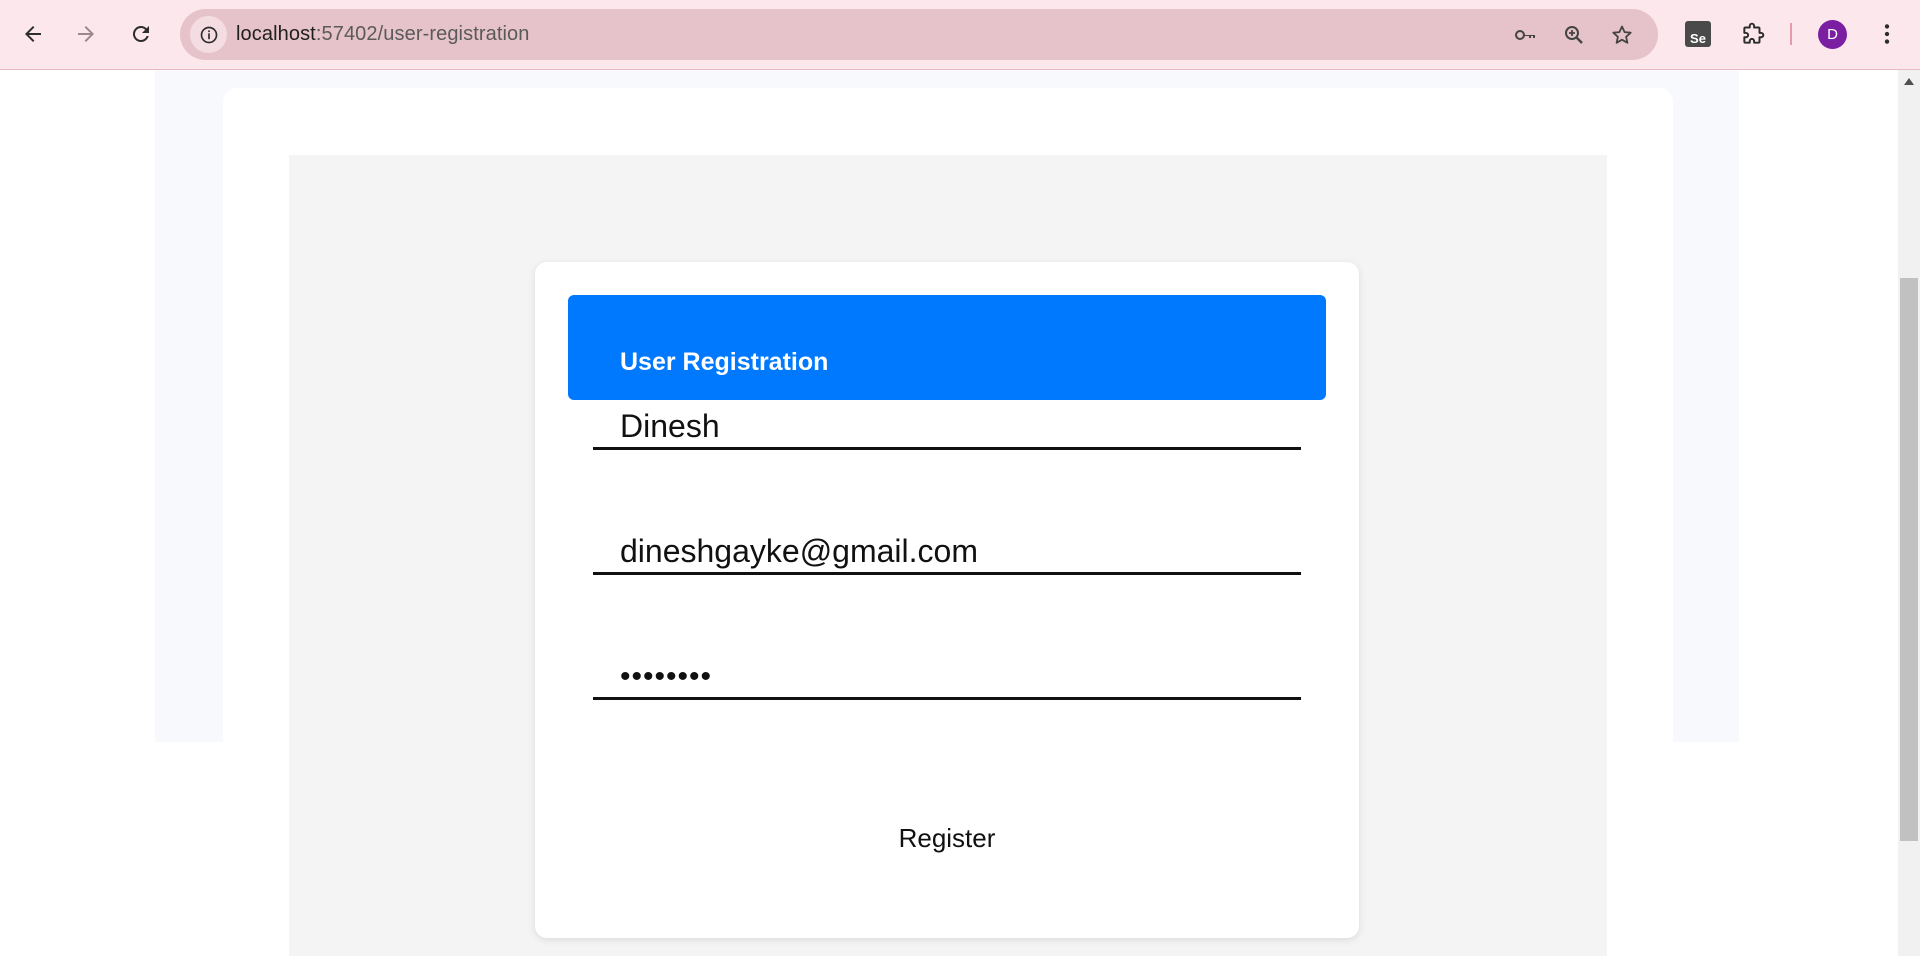 Image resolution: width=1920 pixels, height=956 pixels. I want to click on extensions-puzzle-icon, so click(1753, 34).